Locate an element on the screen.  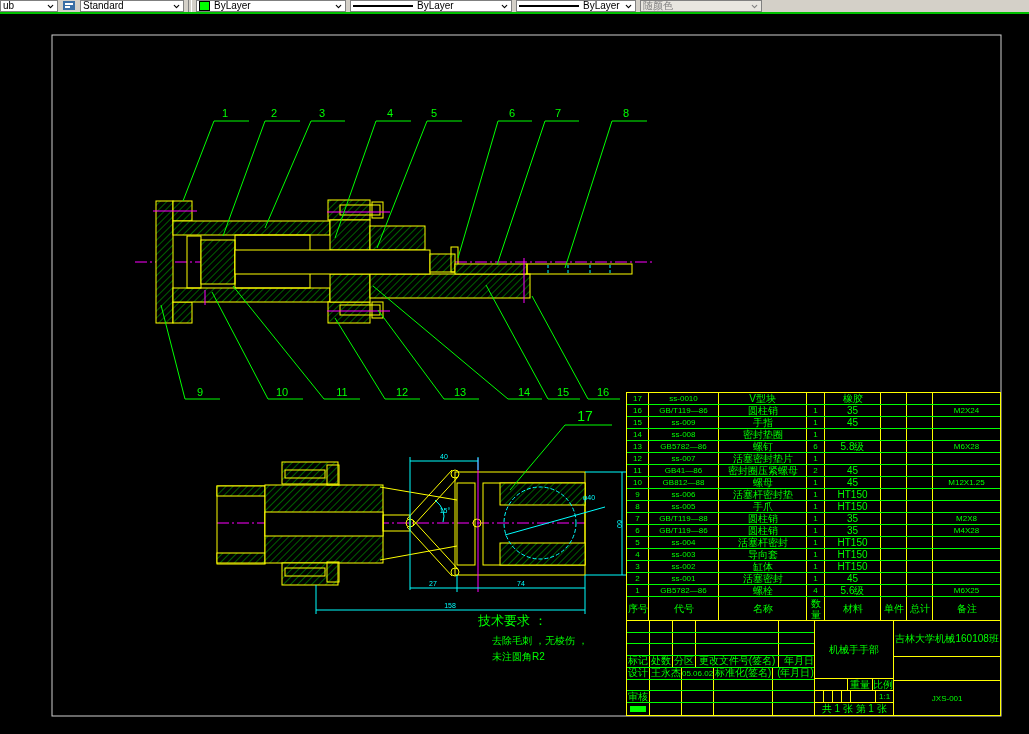
table-cell: 更改文件号(签名) is located at coordinates (737, 661).